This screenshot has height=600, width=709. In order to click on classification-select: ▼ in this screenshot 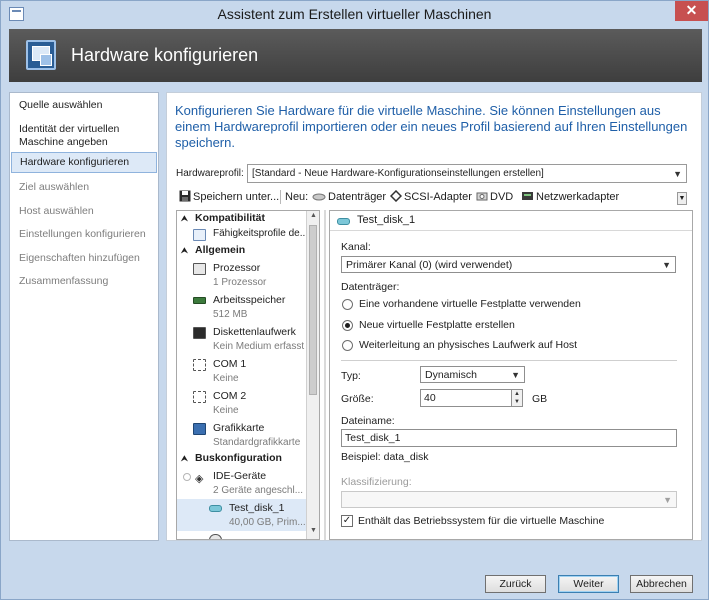, I will do `click(509, 499)`.